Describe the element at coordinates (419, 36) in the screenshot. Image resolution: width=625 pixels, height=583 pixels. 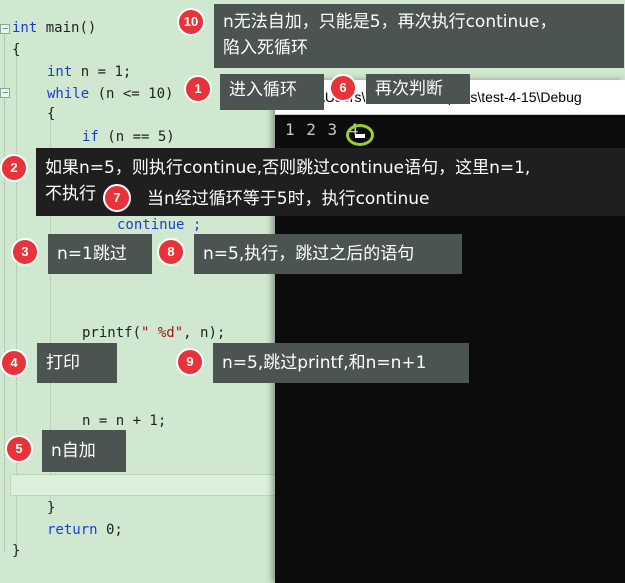
I see `annotation-10: n无法自加，只能是5，再次执行continue， 陷入死循环` at that location.